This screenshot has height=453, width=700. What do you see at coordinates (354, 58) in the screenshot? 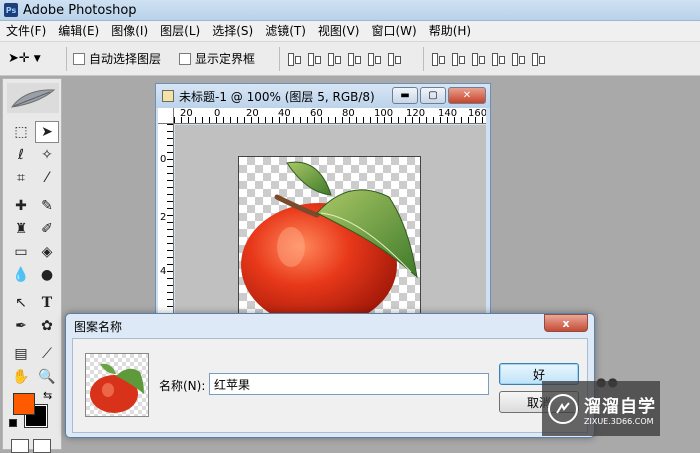
I see `align-left-icon` at bounding box center [354, 58].